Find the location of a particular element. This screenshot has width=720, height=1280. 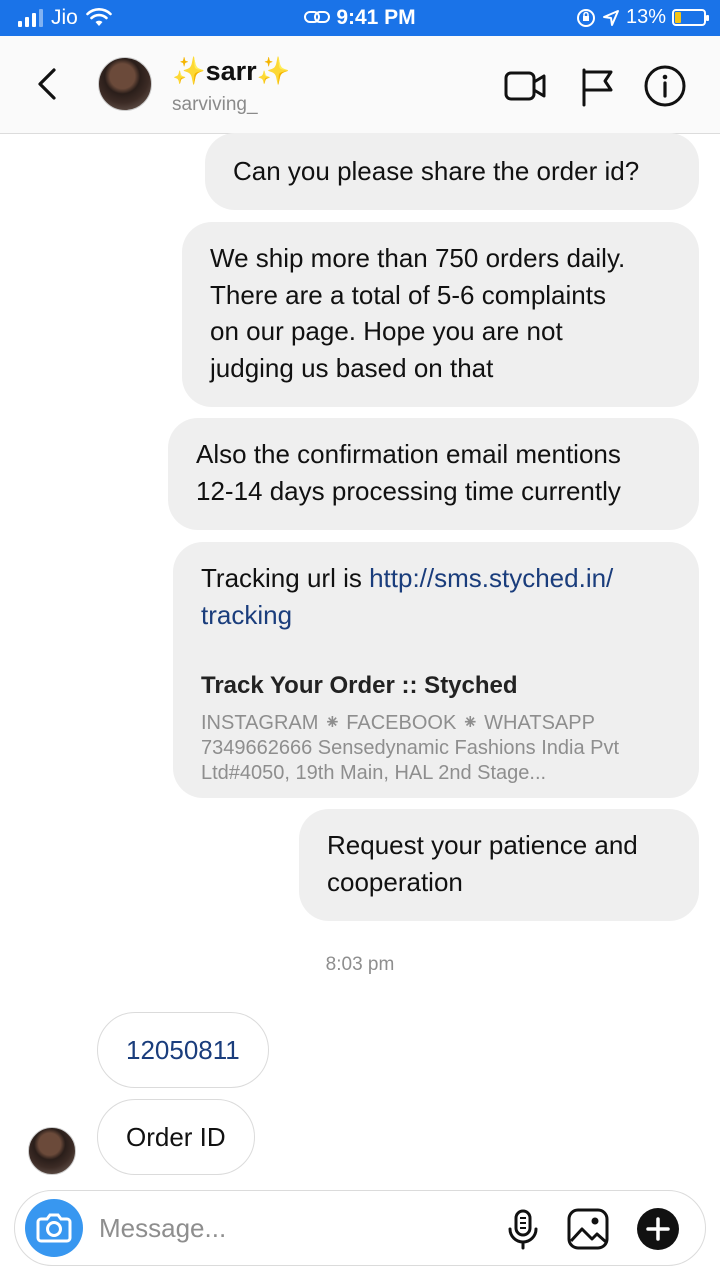

message-bubble: Can you please share the order id? is located at coordinates (452, 171).